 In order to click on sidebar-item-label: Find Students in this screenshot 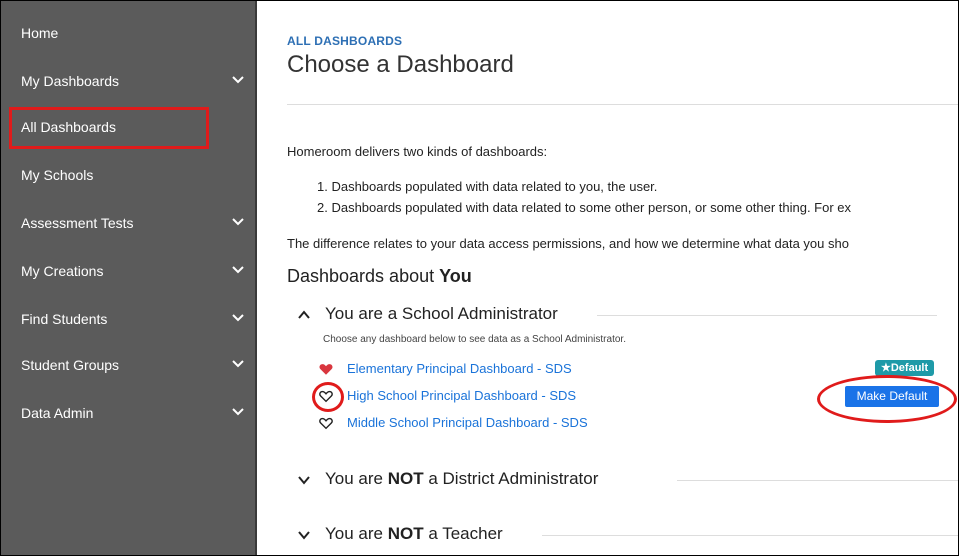, I will do `click(64, 319)`.